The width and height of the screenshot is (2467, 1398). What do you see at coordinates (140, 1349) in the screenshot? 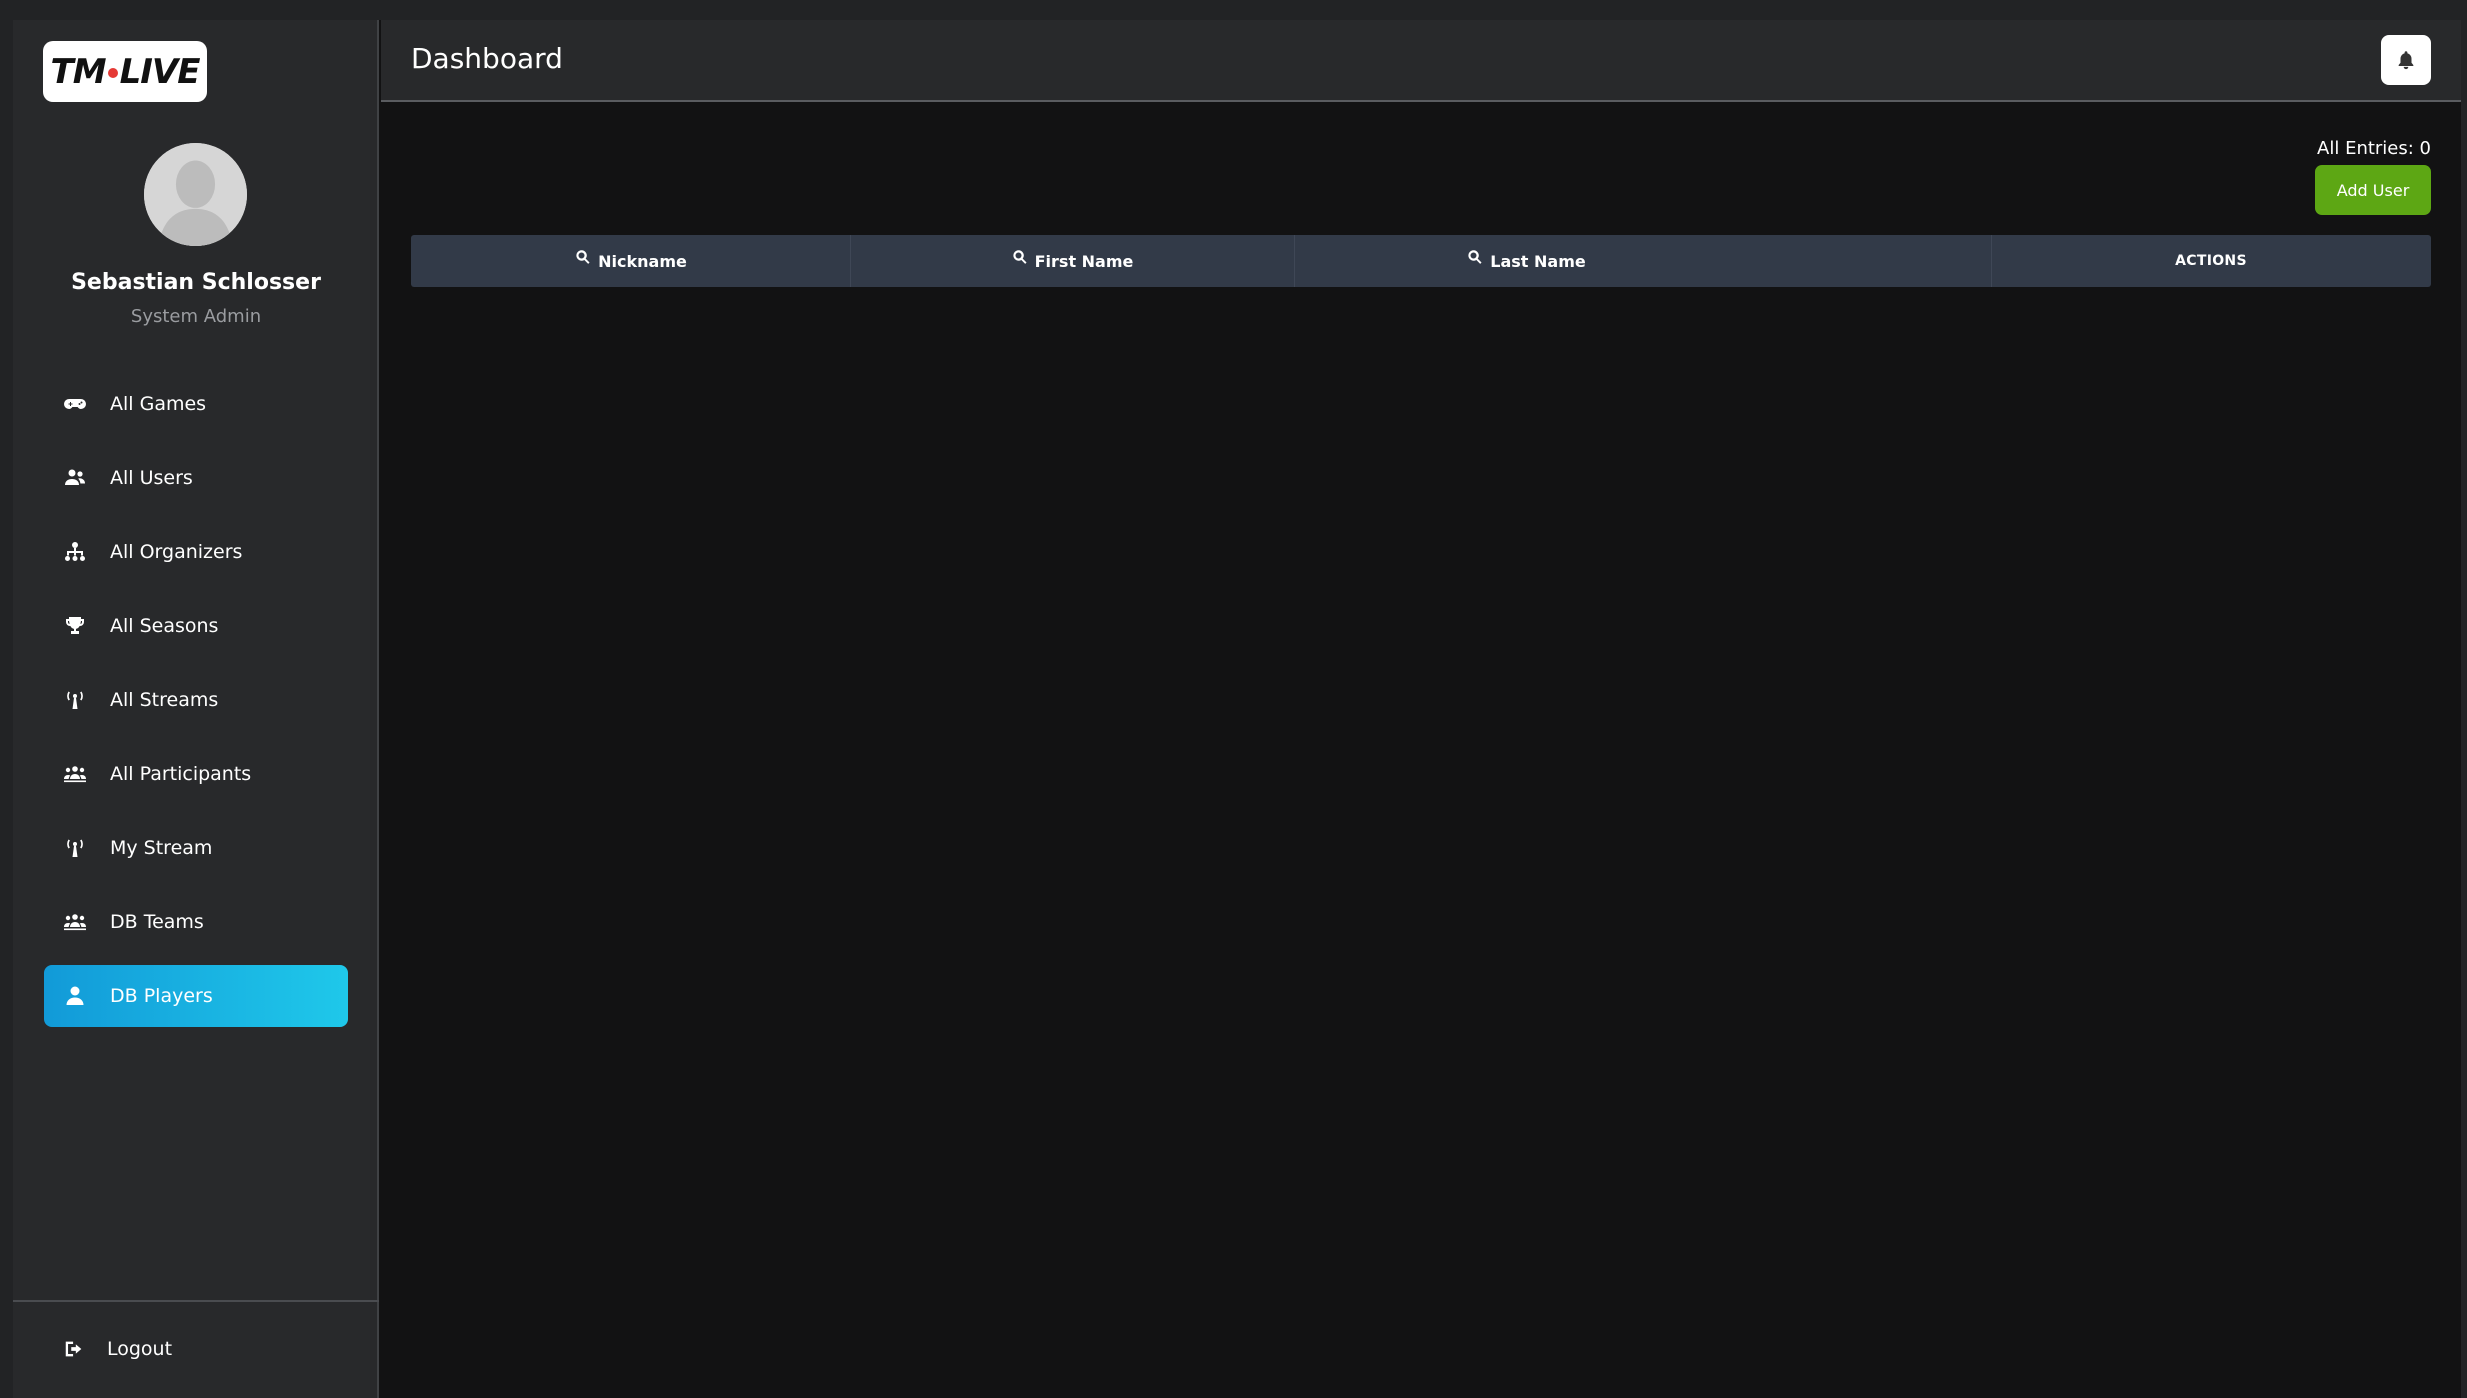
I see `logout-label: Logout` at bounding box center [140, 1349].